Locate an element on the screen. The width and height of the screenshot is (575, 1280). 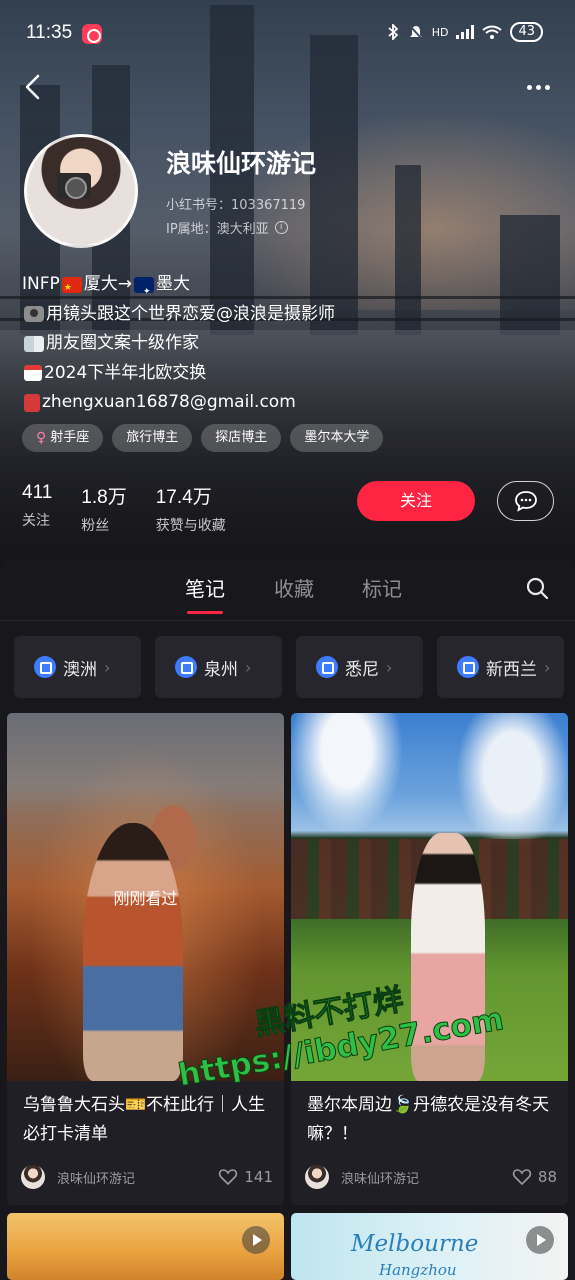
mute-bell-icon is located at coordinates (415, 32).